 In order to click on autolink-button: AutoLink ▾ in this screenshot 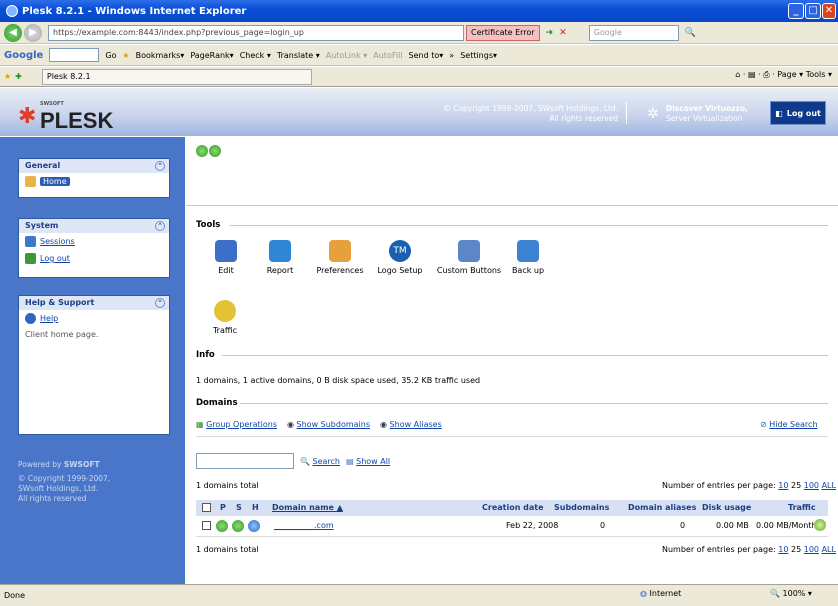, I will do `click(347, 55)`.